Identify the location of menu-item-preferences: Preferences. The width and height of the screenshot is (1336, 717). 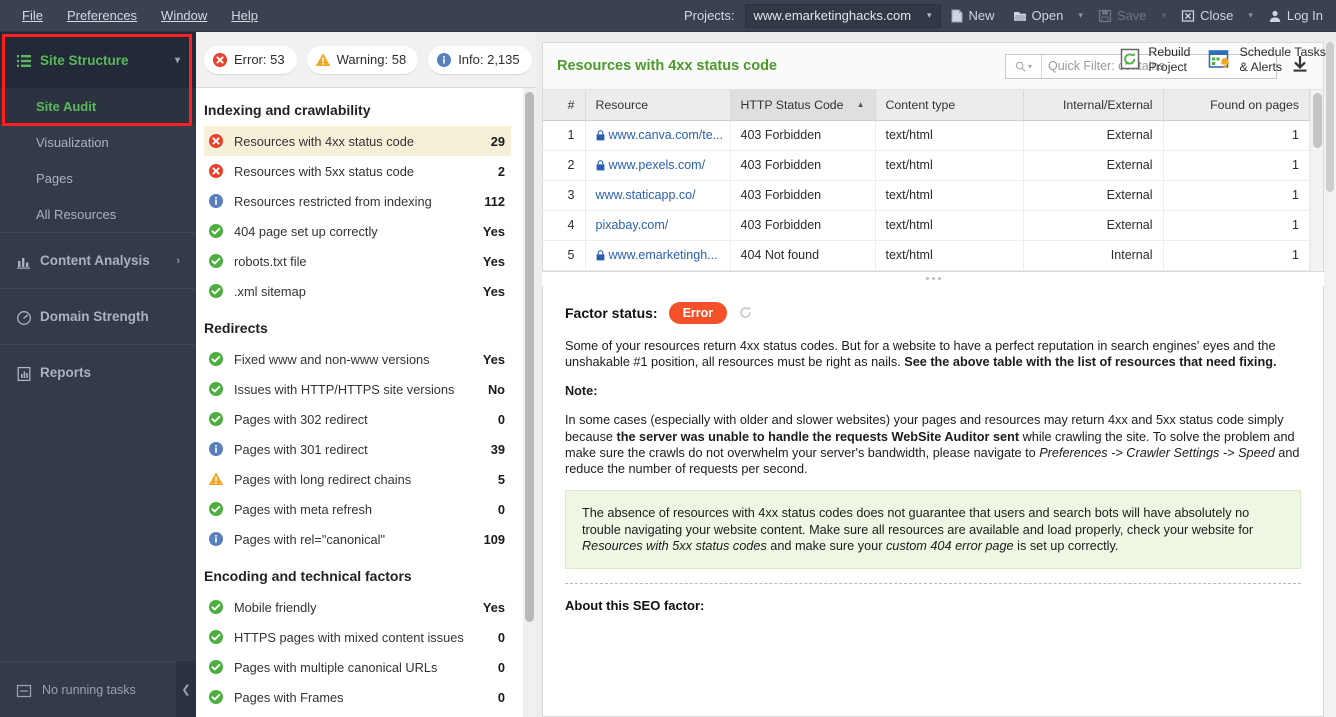
(102, 15).